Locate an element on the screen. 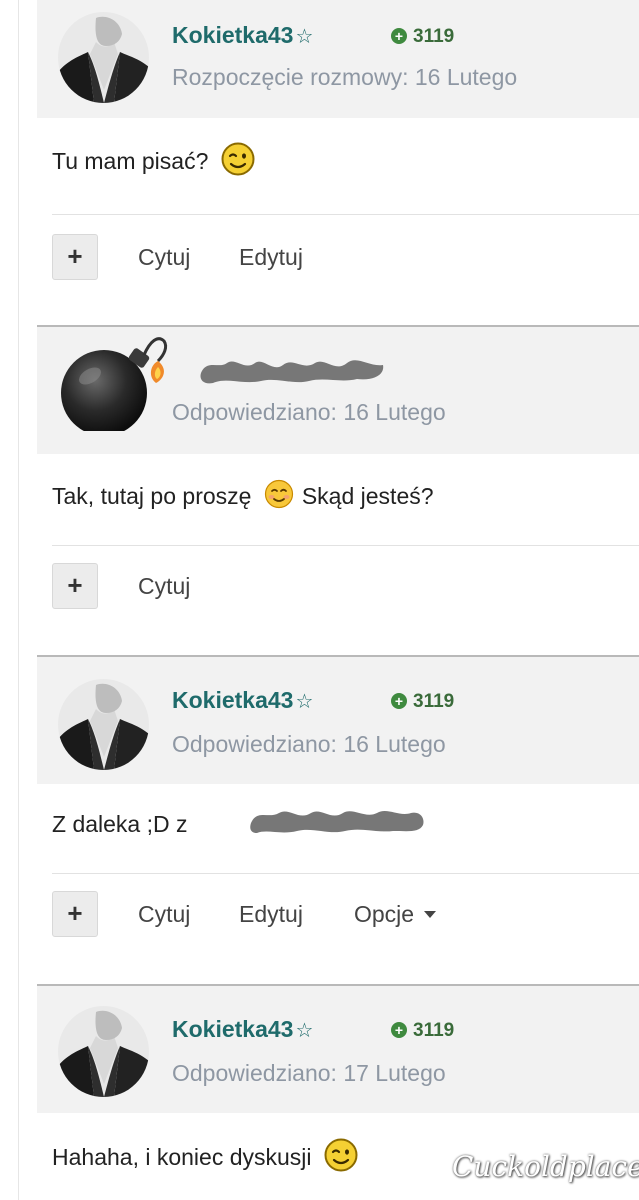 This screenshot has height=1200, width=639. caret-down-icon is located at coordinates (430, 914).